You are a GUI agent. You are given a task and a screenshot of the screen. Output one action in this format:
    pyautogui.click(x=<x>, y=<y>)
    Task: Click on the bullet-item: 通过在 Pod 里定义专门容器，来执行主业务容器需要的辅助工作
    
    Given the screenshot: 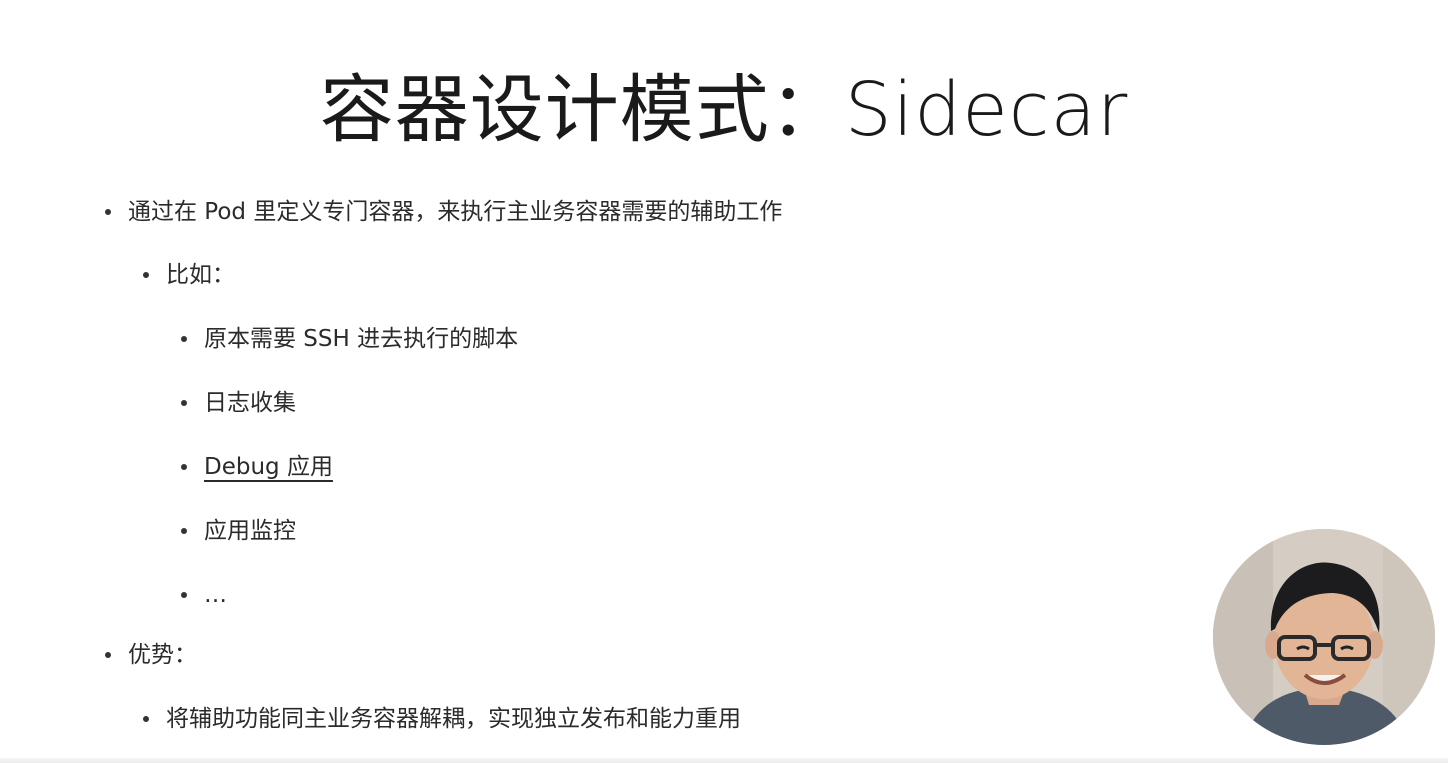 What is the action you would take?
    pyautogui.click(x=443, y=212)
    